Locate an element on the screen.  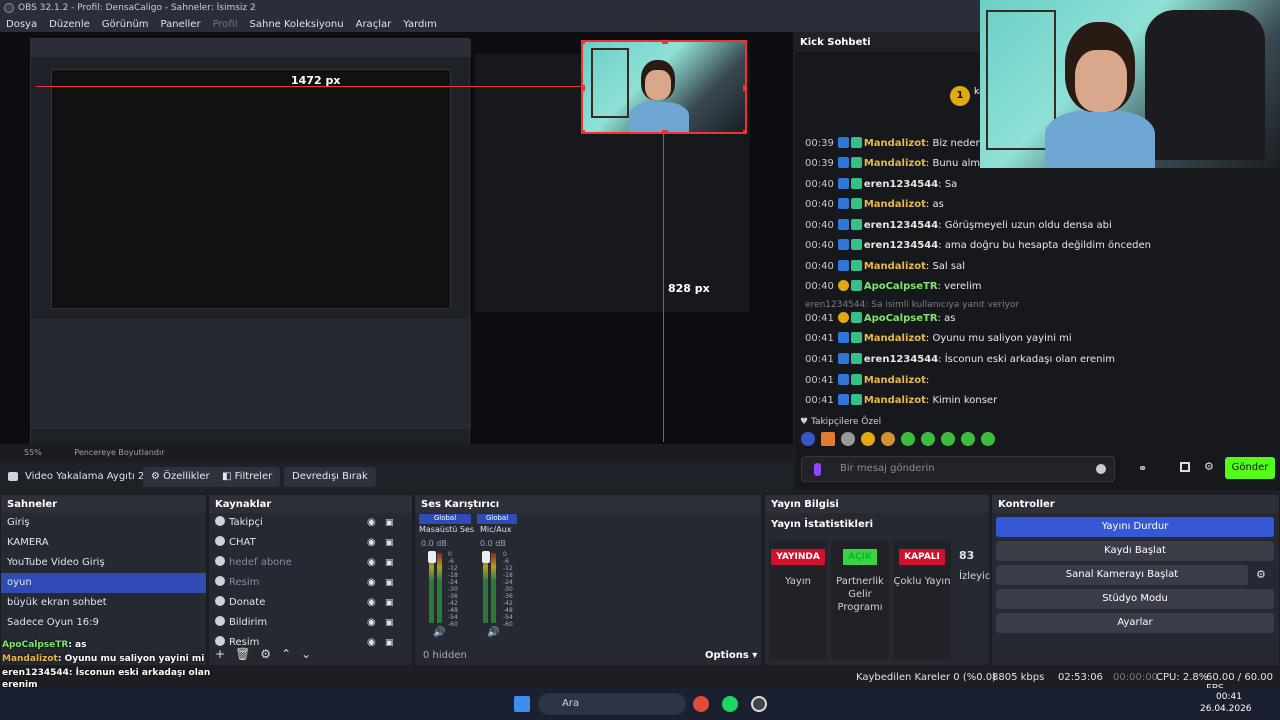
add-source-icon: + is located at coordinates (220, 654).